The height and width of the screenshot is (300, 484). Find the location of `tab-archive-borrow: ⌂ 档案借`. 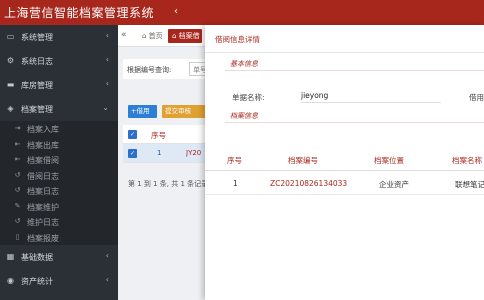

tab-archive-borrow: ⌂ 档案借 is located at coordinates (185, 36).